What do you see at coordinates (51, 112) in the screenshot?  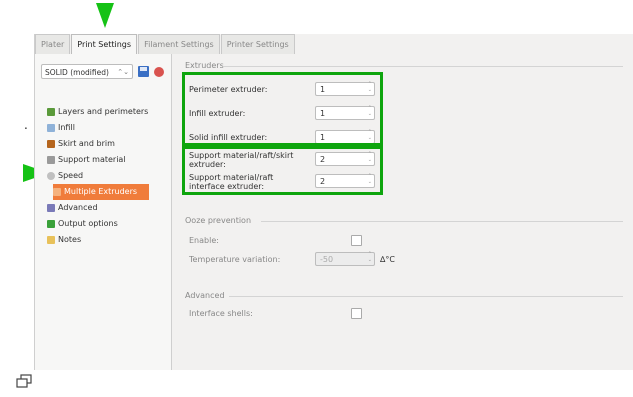 I see `layers-icon` at bounding box center [51, 112].